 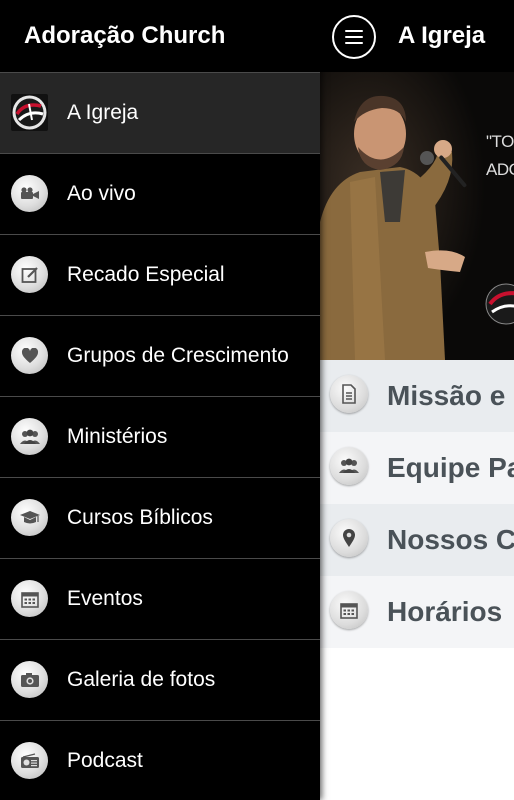 I want to click on content-item-equipe: Equipe Pa, so click(x=417, y=468).